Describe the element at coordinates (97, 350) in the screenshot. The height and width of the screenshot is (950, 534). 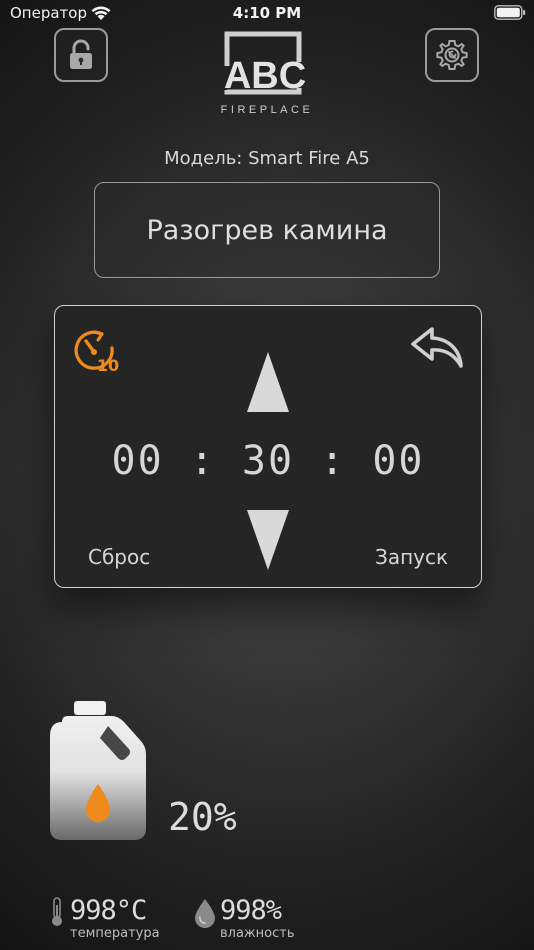
I see `timer-10-icon: 10` at that location.